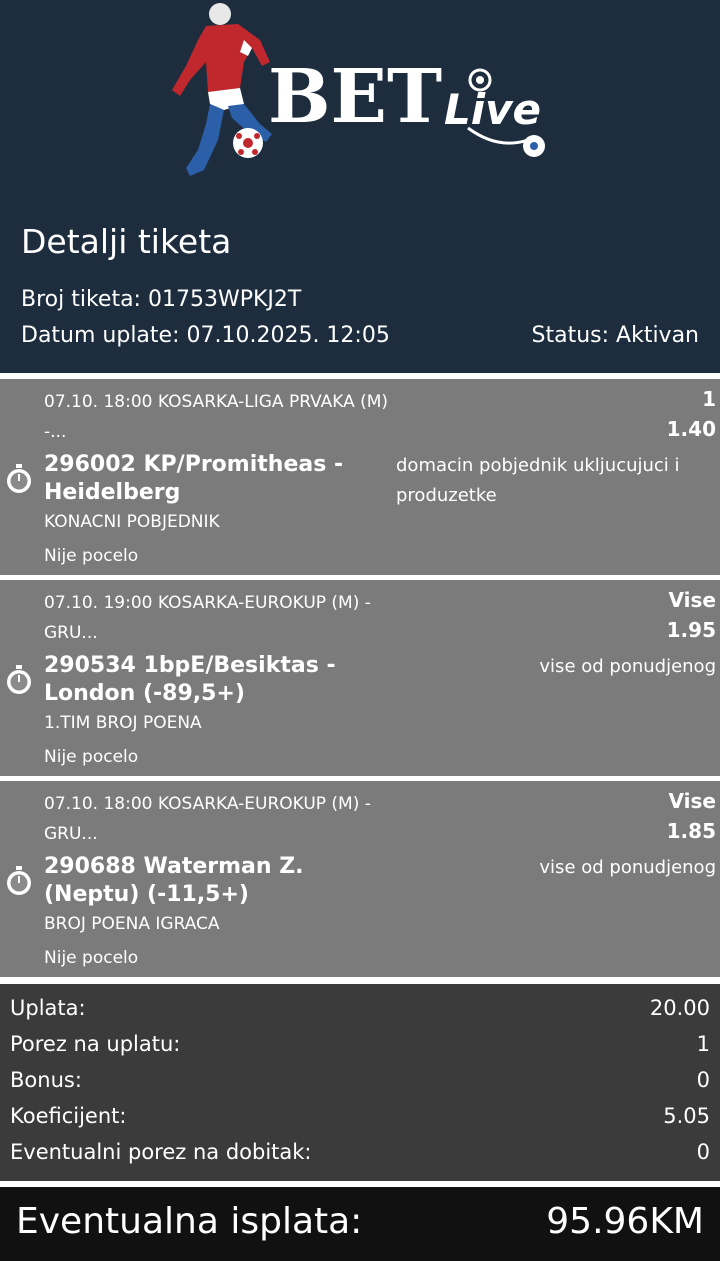 Image resolution: width=720 pixels, height=1261 pixels. Describe the element at coordinates (360, 1119) in the screenshot. I see `summary-row-koeficijent: Koeficijent: 5.05` at that location.